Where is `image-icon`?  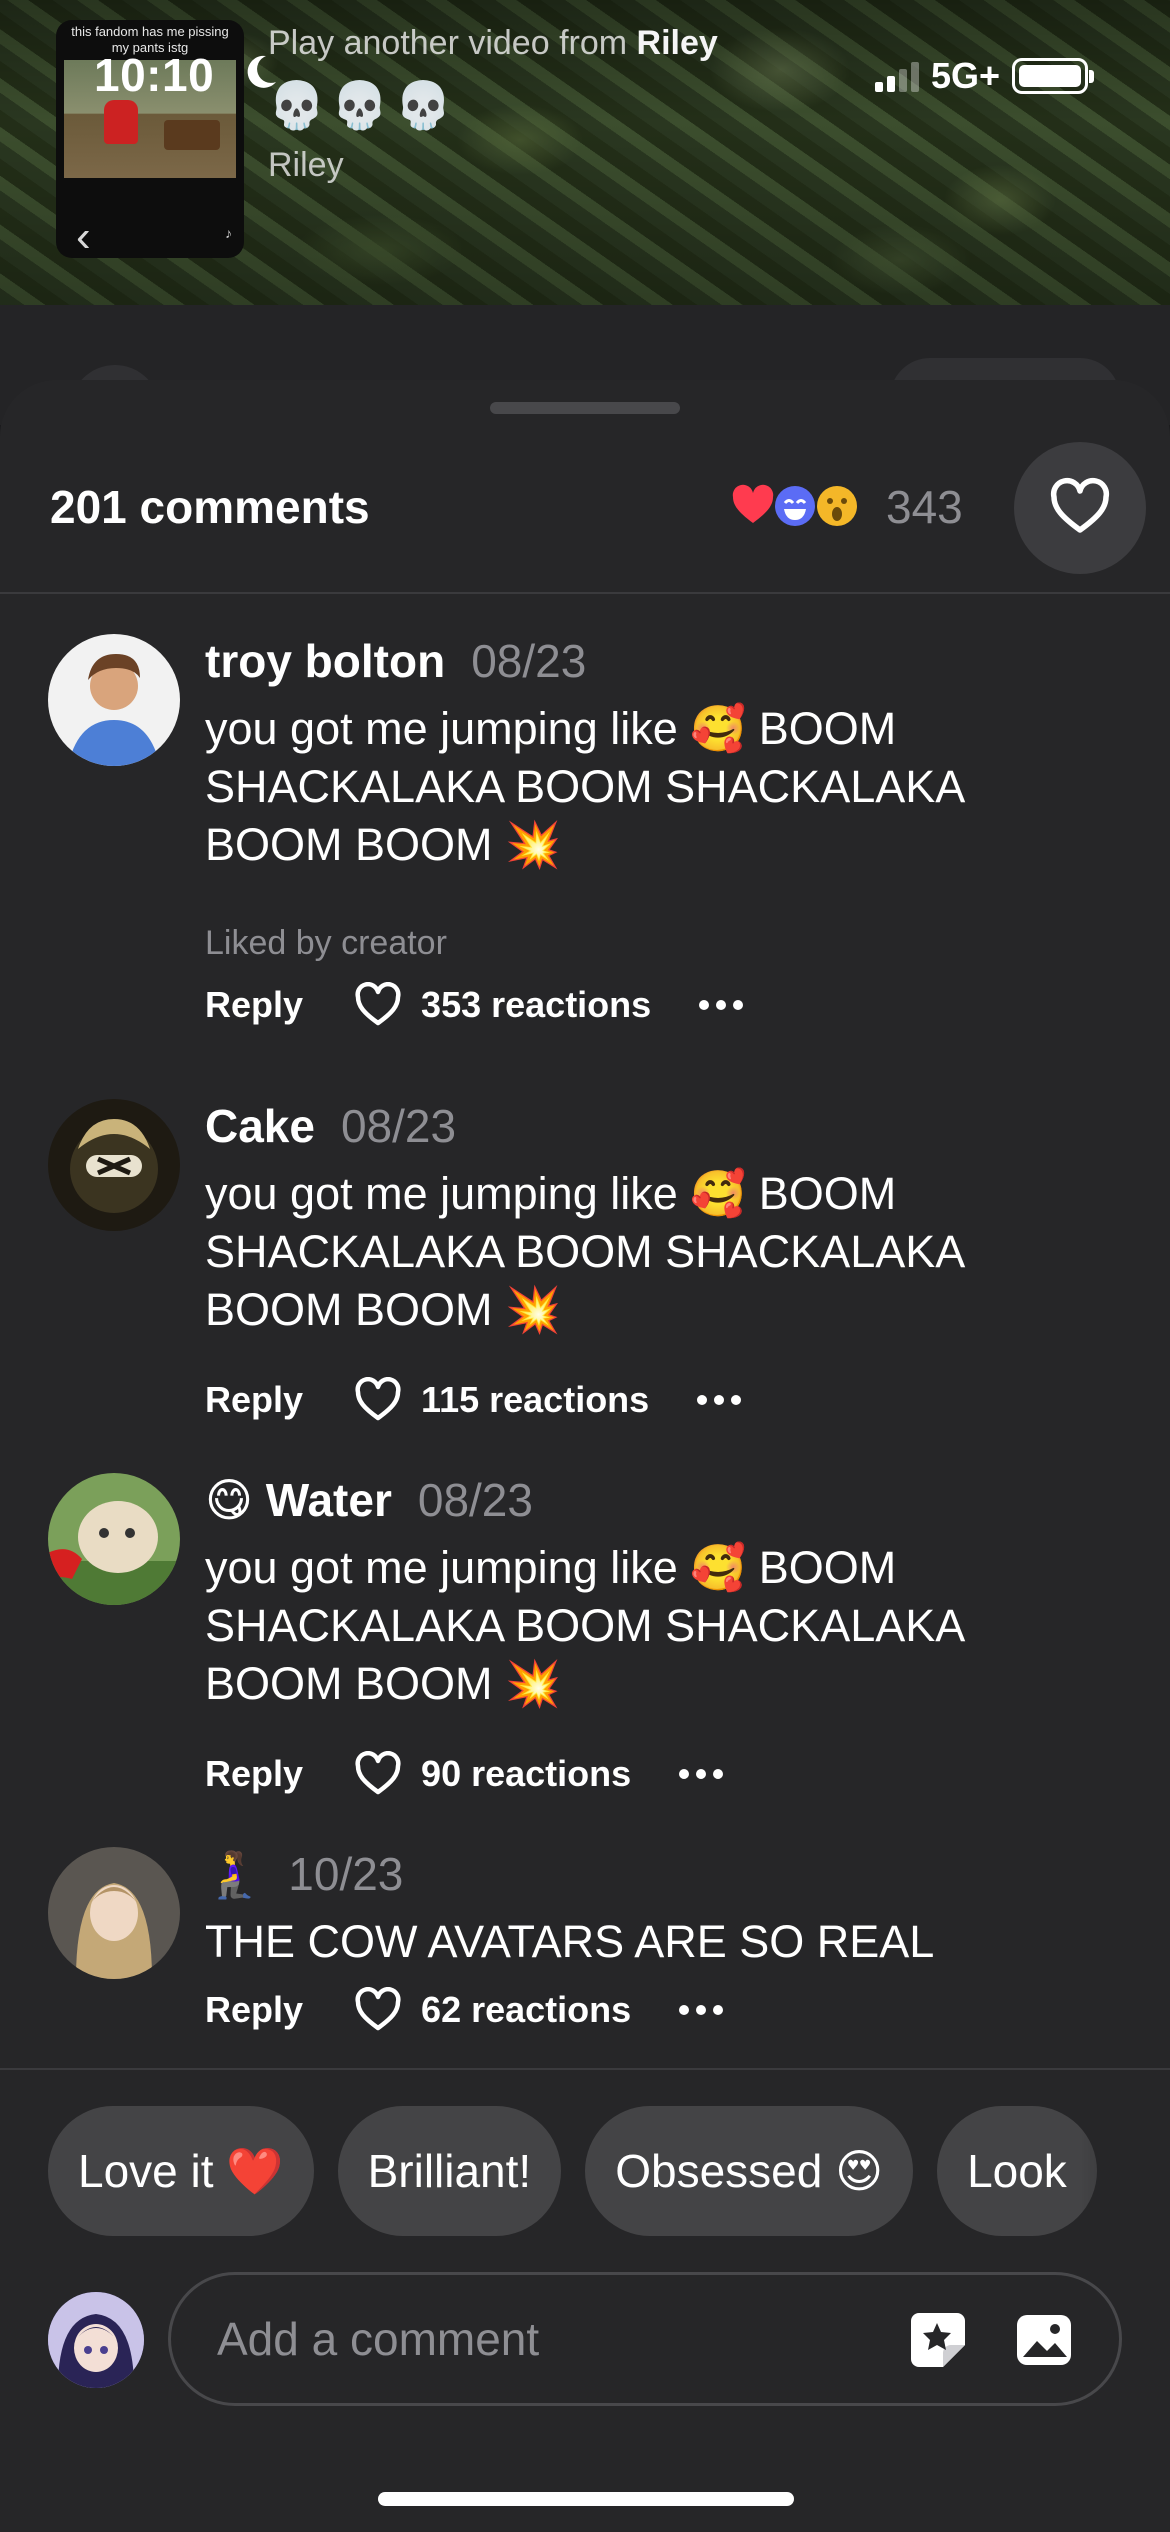
image-icon is located at coordinates (1044, 2340).